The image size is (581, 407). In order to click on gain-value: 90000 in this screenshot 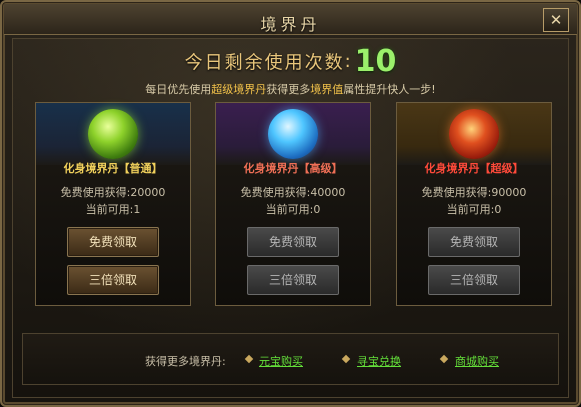, I will do `click(509, 192)`.